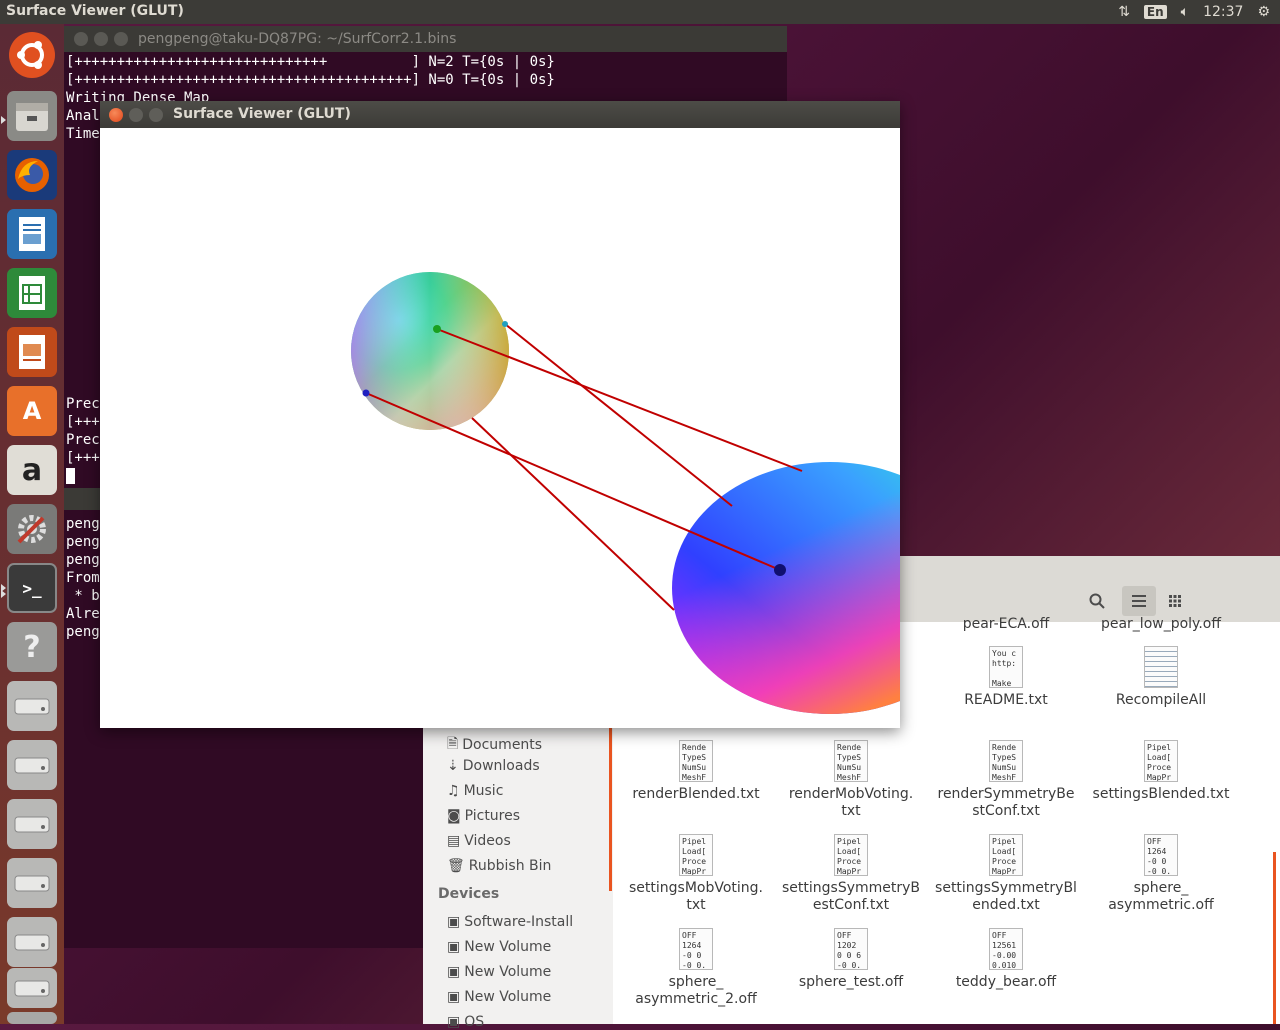  What do you see at coordinates (492, 816) in the screenshot?
I see `sidebar-item-label: Pictures` at bounding box center [492, 816].